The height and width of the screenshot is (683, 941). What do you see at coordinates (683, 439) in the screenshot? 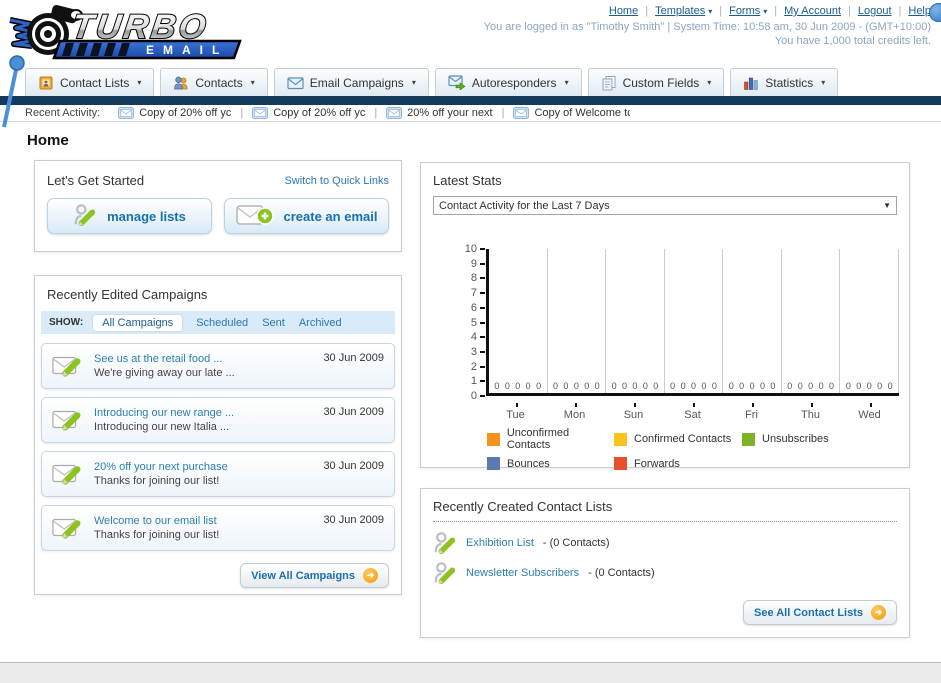
I see `legend-label: Confirmed Contacts` at bounding box center [683, 439].